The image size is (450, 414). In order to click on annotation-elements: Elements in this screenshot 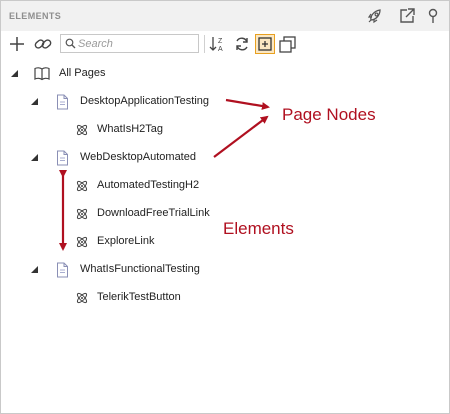, I will do `click(258, 228)`.